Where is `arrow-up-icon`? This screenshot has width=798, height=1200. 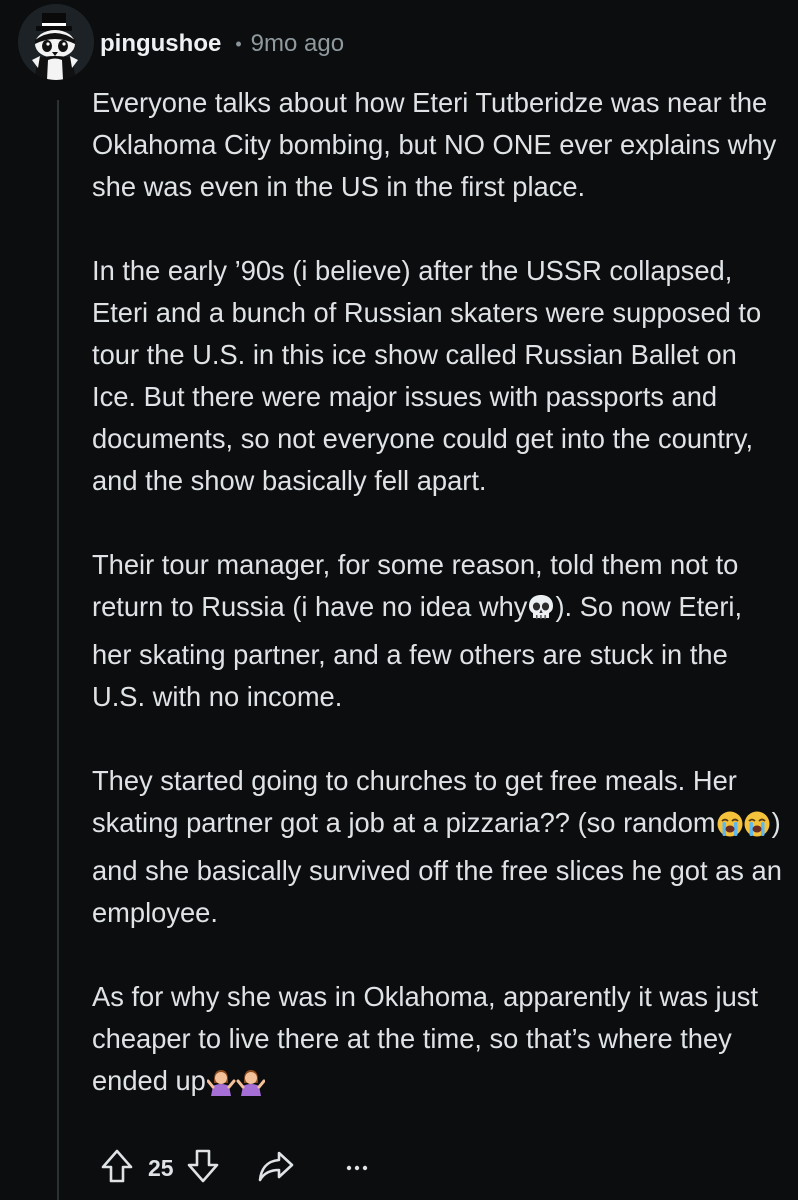 arrow-up-icon is located at coordinates (117, 1168).